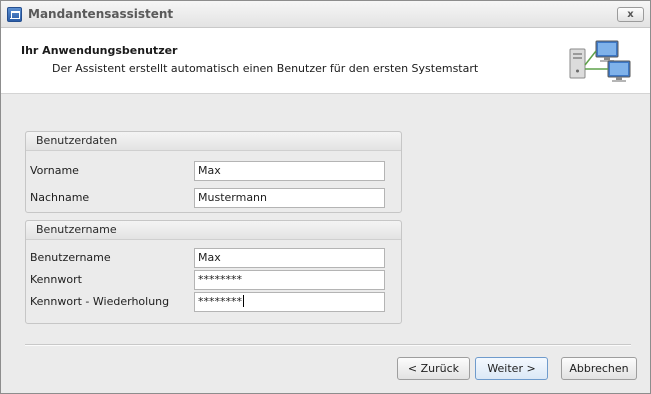 The image size is (651, 394). I want to click on benutzername-label: Benutzername, so click(70, 257).